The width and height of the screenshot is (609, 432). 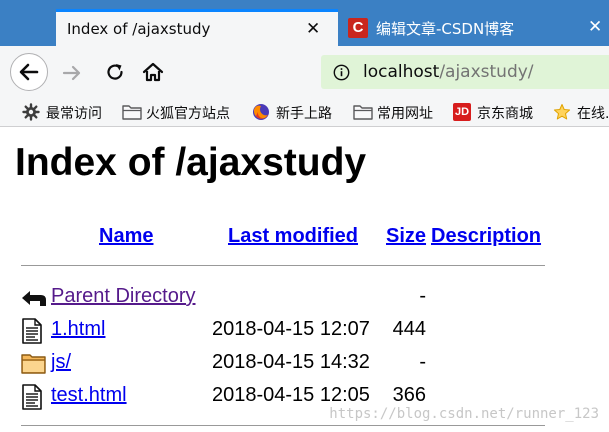 I want to click on footer-divider, so click(x=283, y=425).